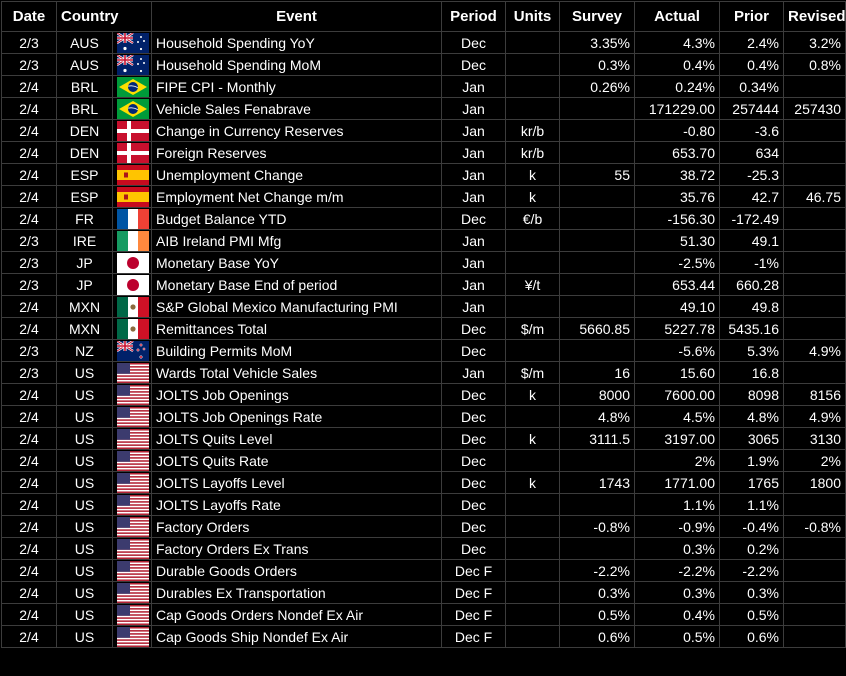  Describe the element at coordinates (296, 614) in the screenshot. I see `event-cell: Cap Goods Orders Nondef Ex Air` at that location.